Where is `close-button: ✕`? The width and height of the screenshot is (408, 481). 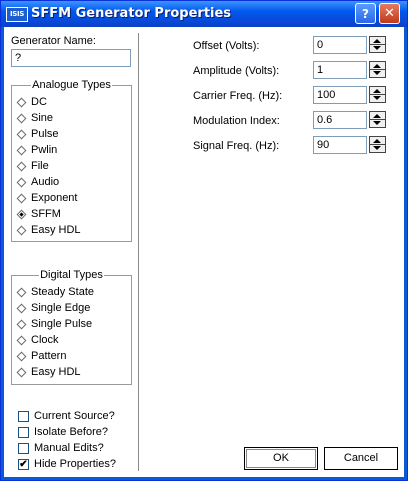 close-button: ✕ is located at coordinates (389, 13).